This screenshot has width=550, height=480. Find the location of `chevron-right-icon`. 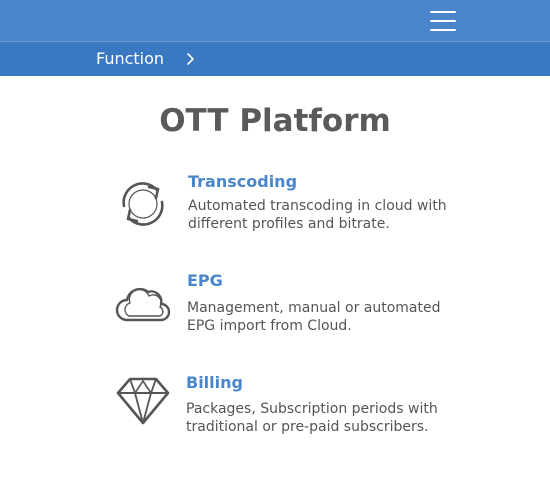

chevron-right-icon is located at coordinates (191, 59).